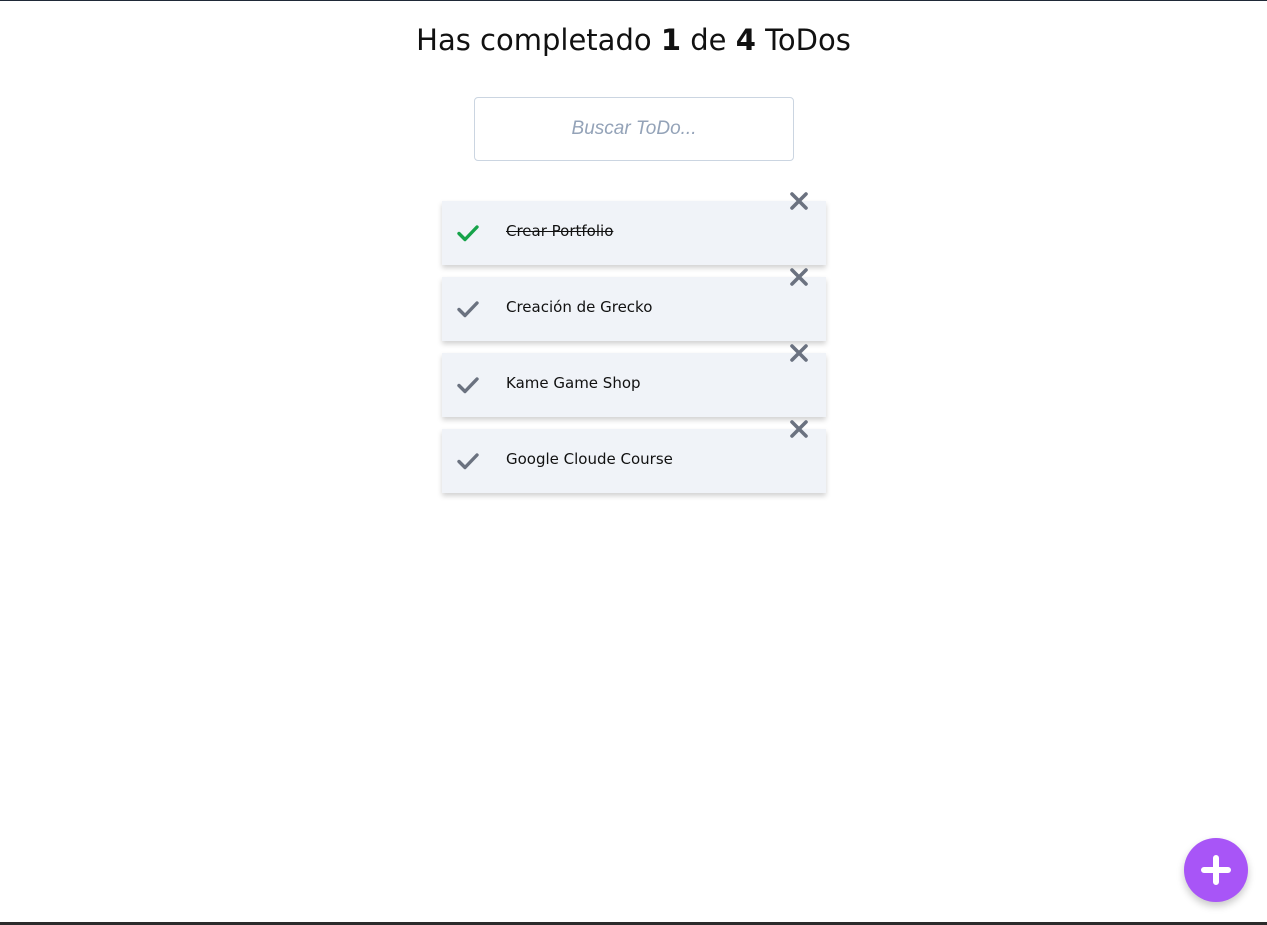  Describe the element at coordinates (534, 40) in the screenshot. I see `counter-prefix: Has completado` at that location.